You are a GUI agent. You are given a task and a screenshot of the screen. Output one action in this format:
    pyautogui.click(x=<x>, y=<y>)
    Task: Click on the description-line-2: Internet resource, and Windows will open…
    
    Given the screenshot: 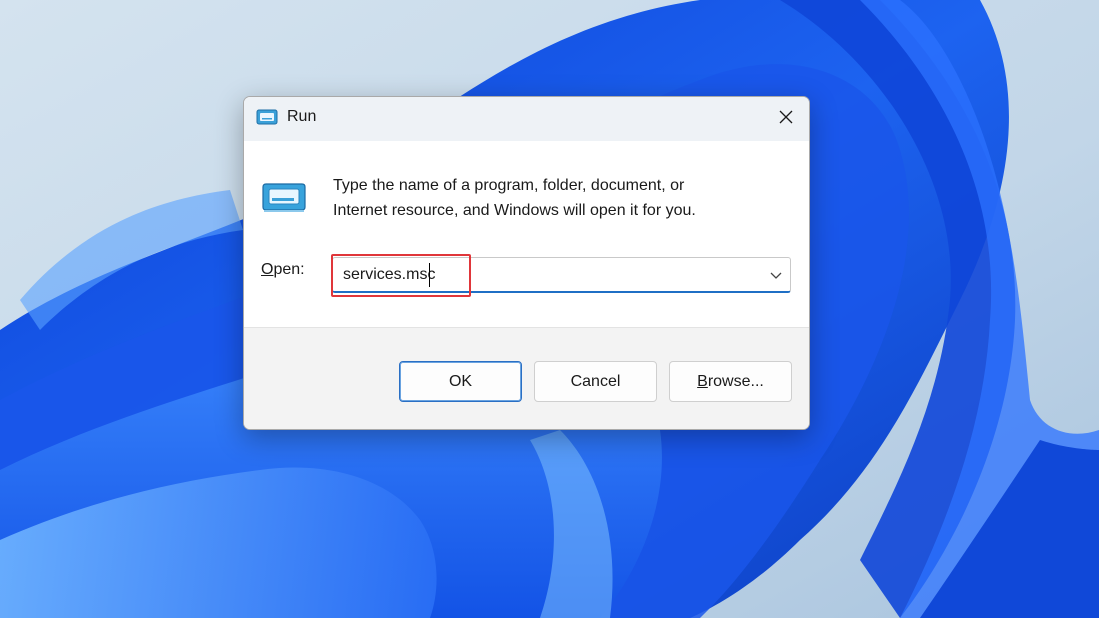 What is the action you would take?
    pyautogui.click(x=514, y=210)
    